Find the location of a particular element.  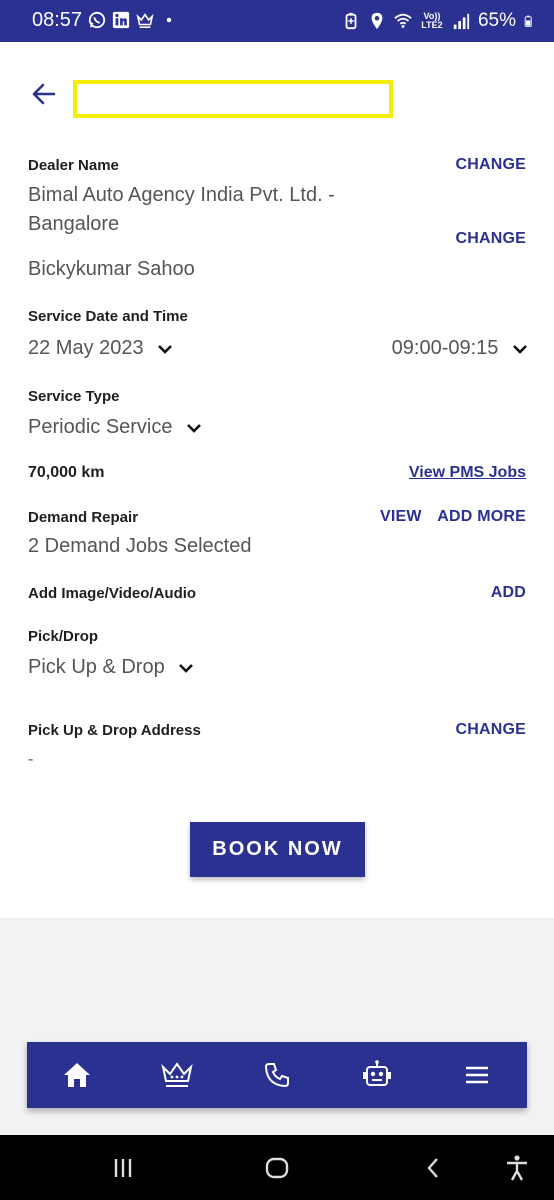

nav-menu is located at coordinates (477, 1075).